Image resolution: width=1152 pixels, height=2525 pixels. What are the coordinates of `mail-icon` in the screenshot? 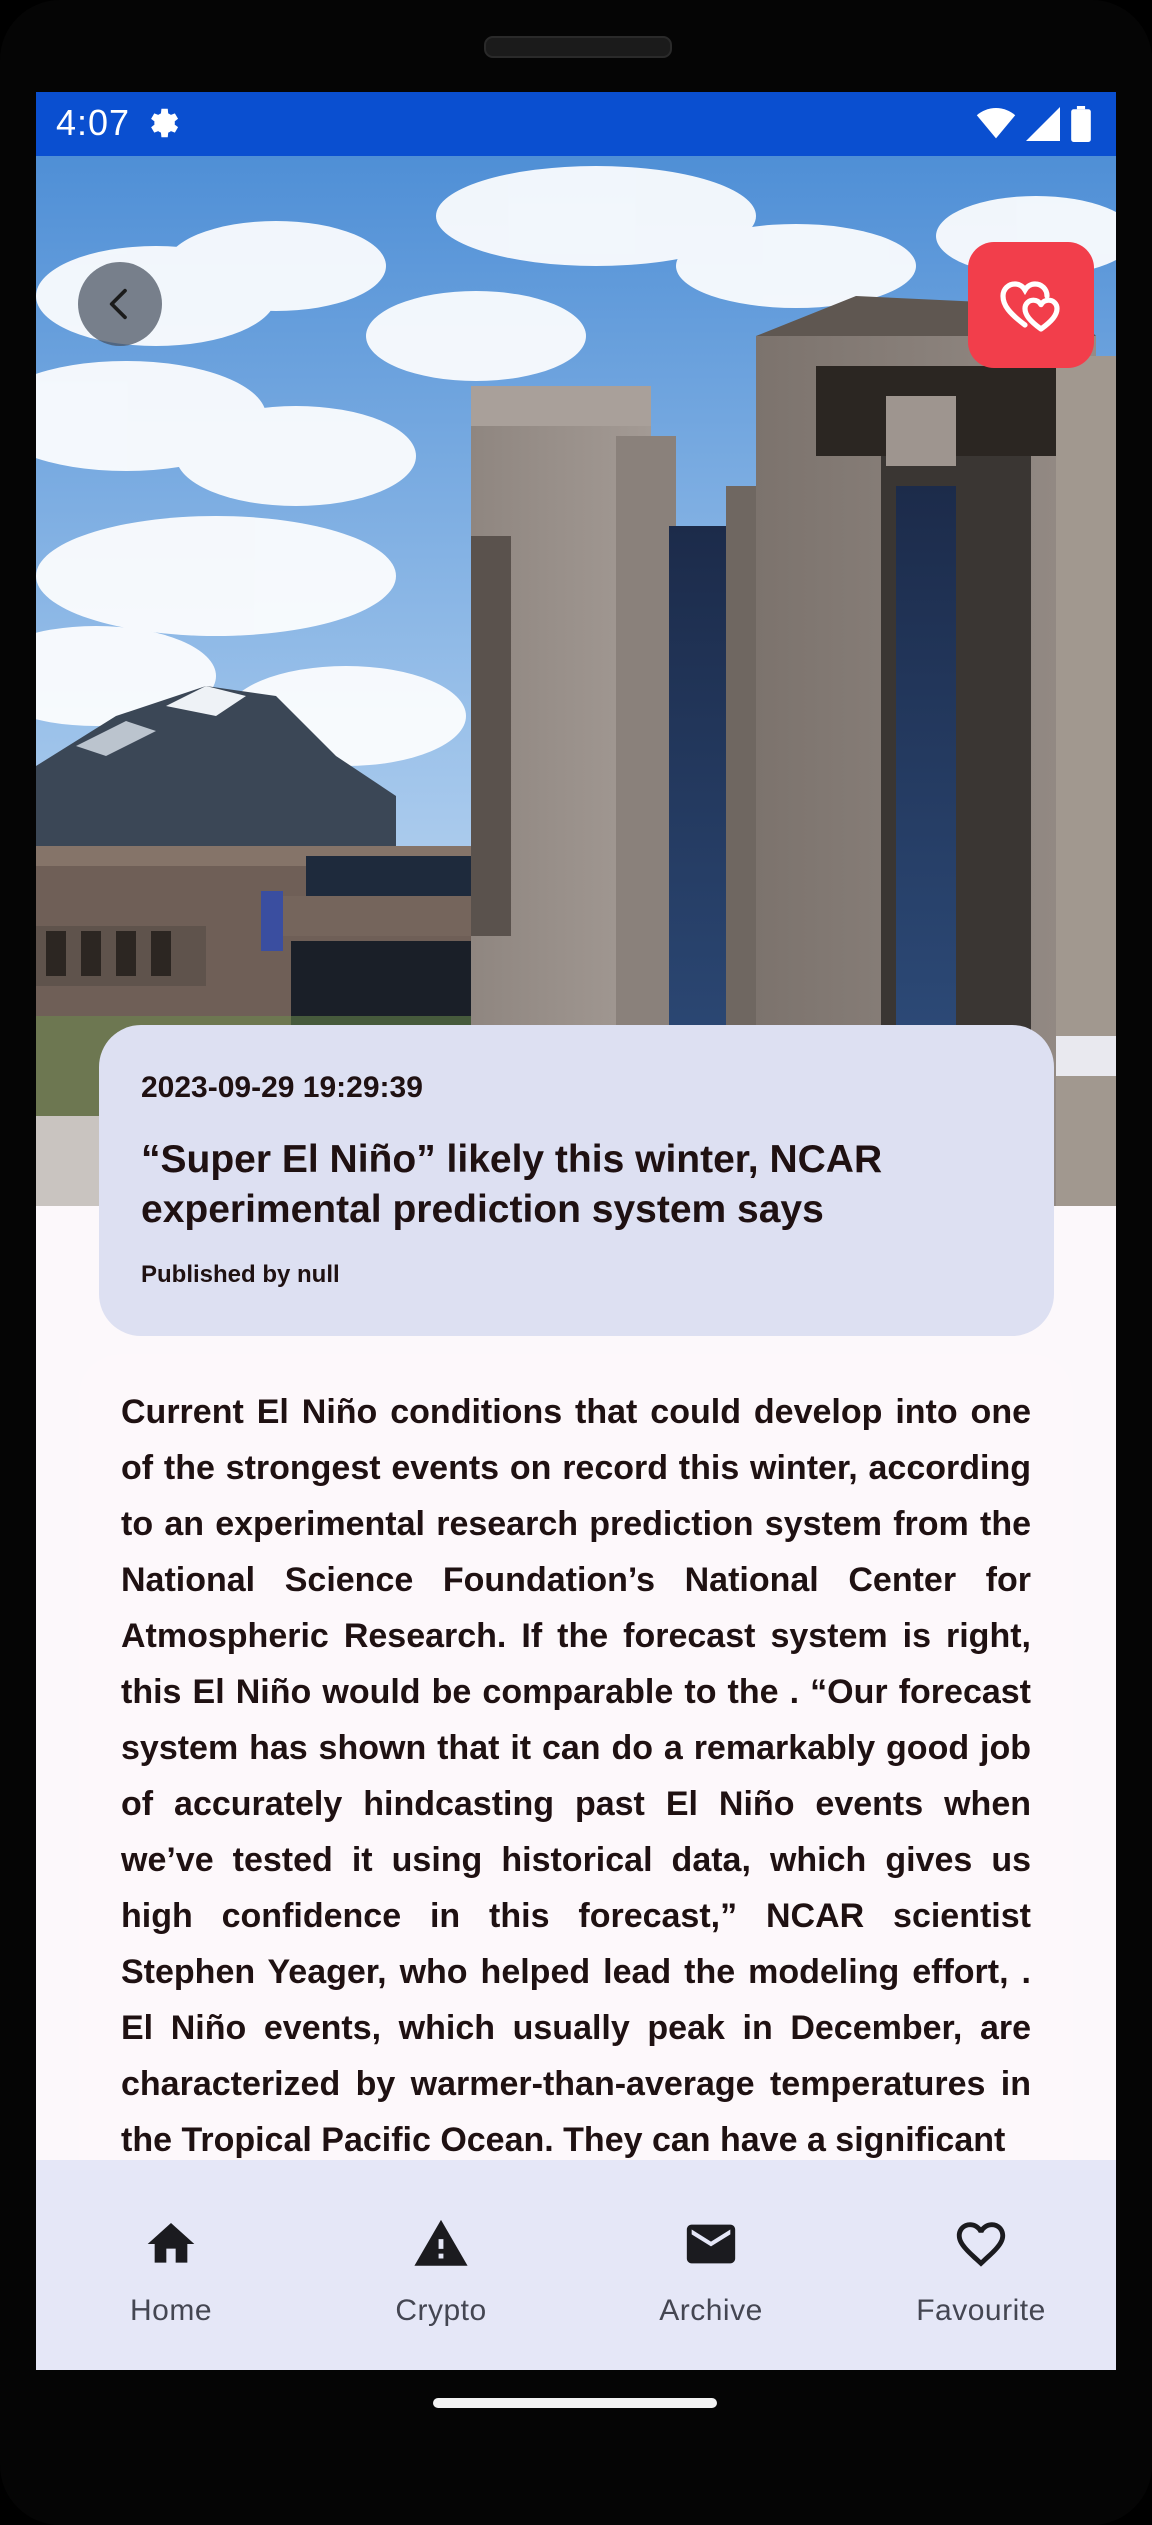 It's located at (711, 2244).